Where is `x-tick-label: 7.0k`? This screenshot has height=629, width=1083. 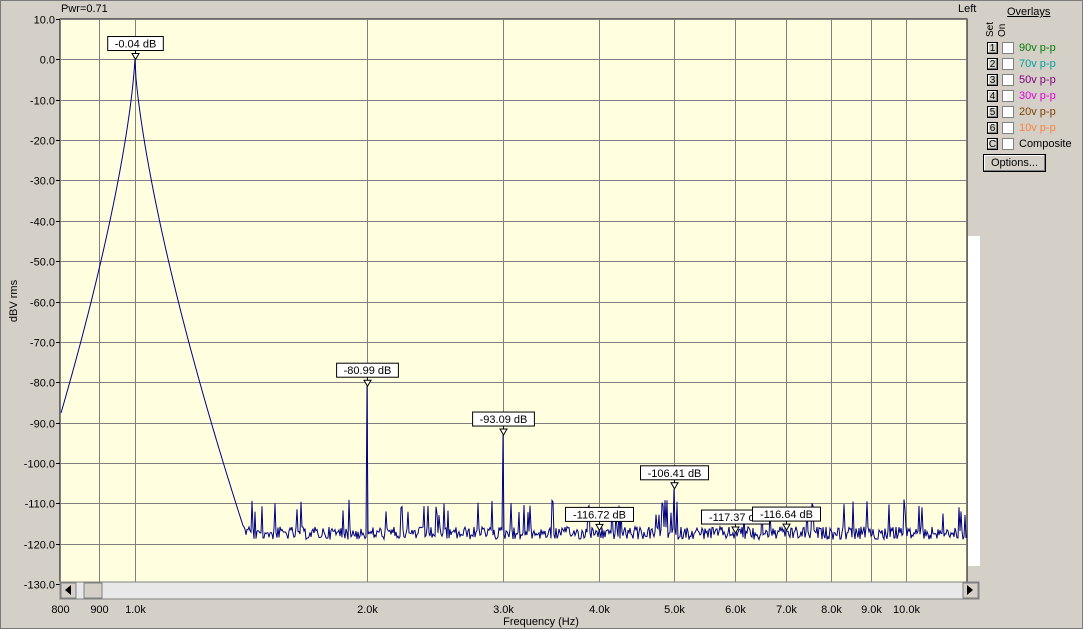
x-tick-label: 7.0k is located at coordinates (786, 610).